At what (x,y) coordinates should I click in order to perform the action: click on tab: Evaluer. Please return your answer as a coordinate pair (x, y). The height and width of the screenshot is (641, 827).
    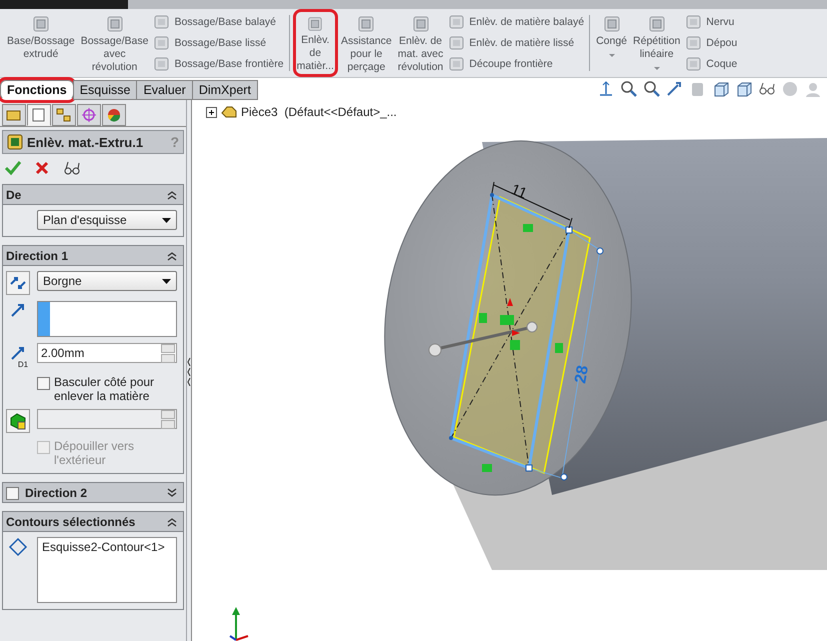
    Looking at the image, I should click on (164, 90).